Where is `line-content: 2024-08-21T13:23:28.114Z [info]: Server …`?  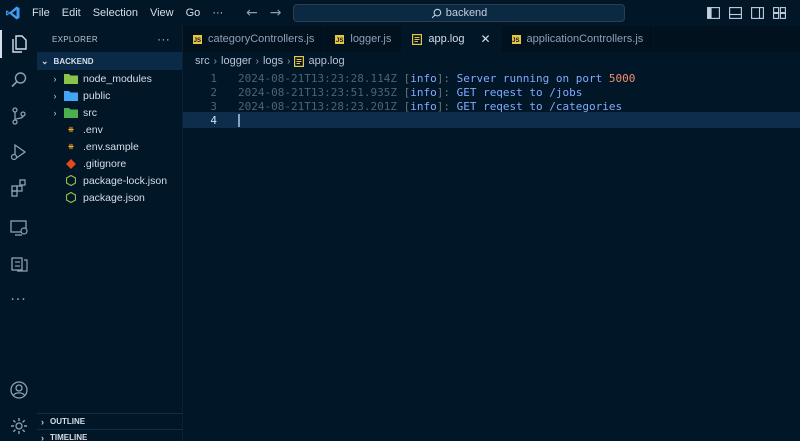 line-content: 2024-08-21T13:23:28.114Z [info]: Server … is located at coordinates (436, 78).